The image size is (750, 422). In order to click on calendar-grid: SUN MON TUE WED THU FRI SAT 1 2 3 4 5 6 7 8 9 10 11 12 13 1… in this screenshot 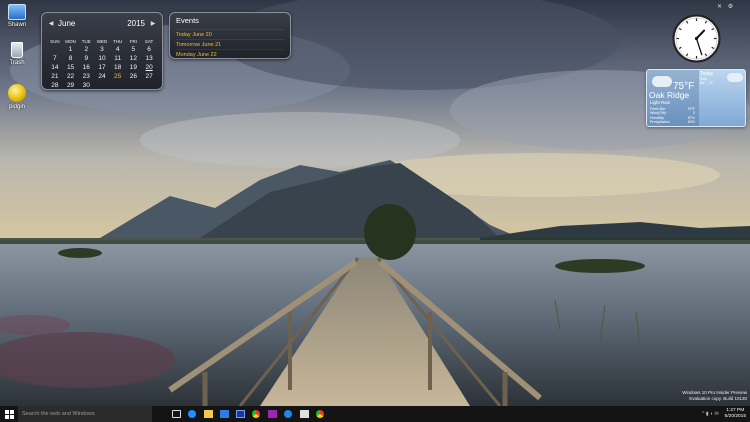, I will do `click(102, 64)`.